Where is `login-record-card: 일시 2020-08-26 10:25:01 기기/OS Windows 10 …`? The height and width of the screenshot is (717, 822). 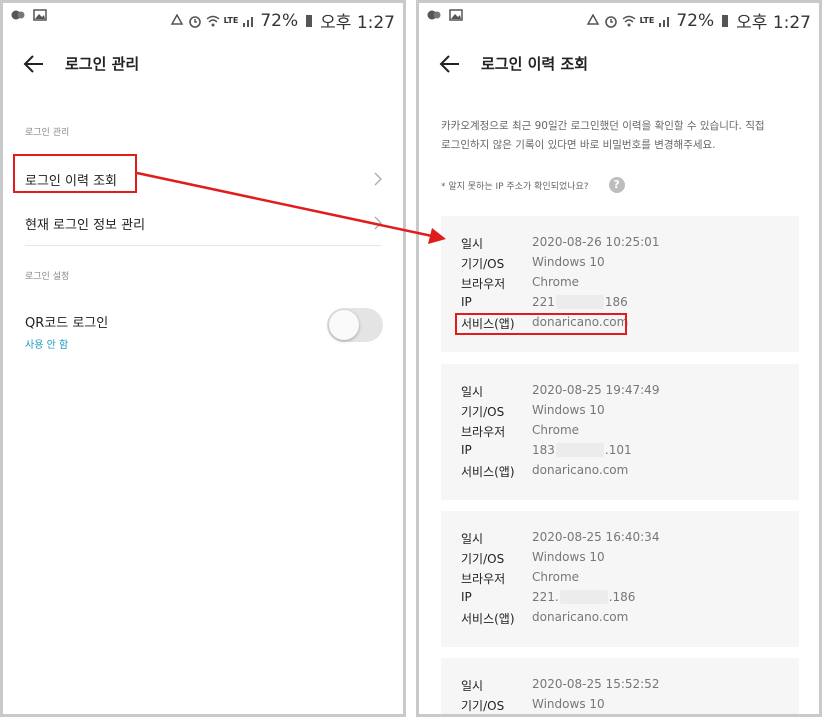 login-record-card: 일시 2020-08-26 10:25:01 기기/OS Windows 10 … is located at coordinates (620, 284).